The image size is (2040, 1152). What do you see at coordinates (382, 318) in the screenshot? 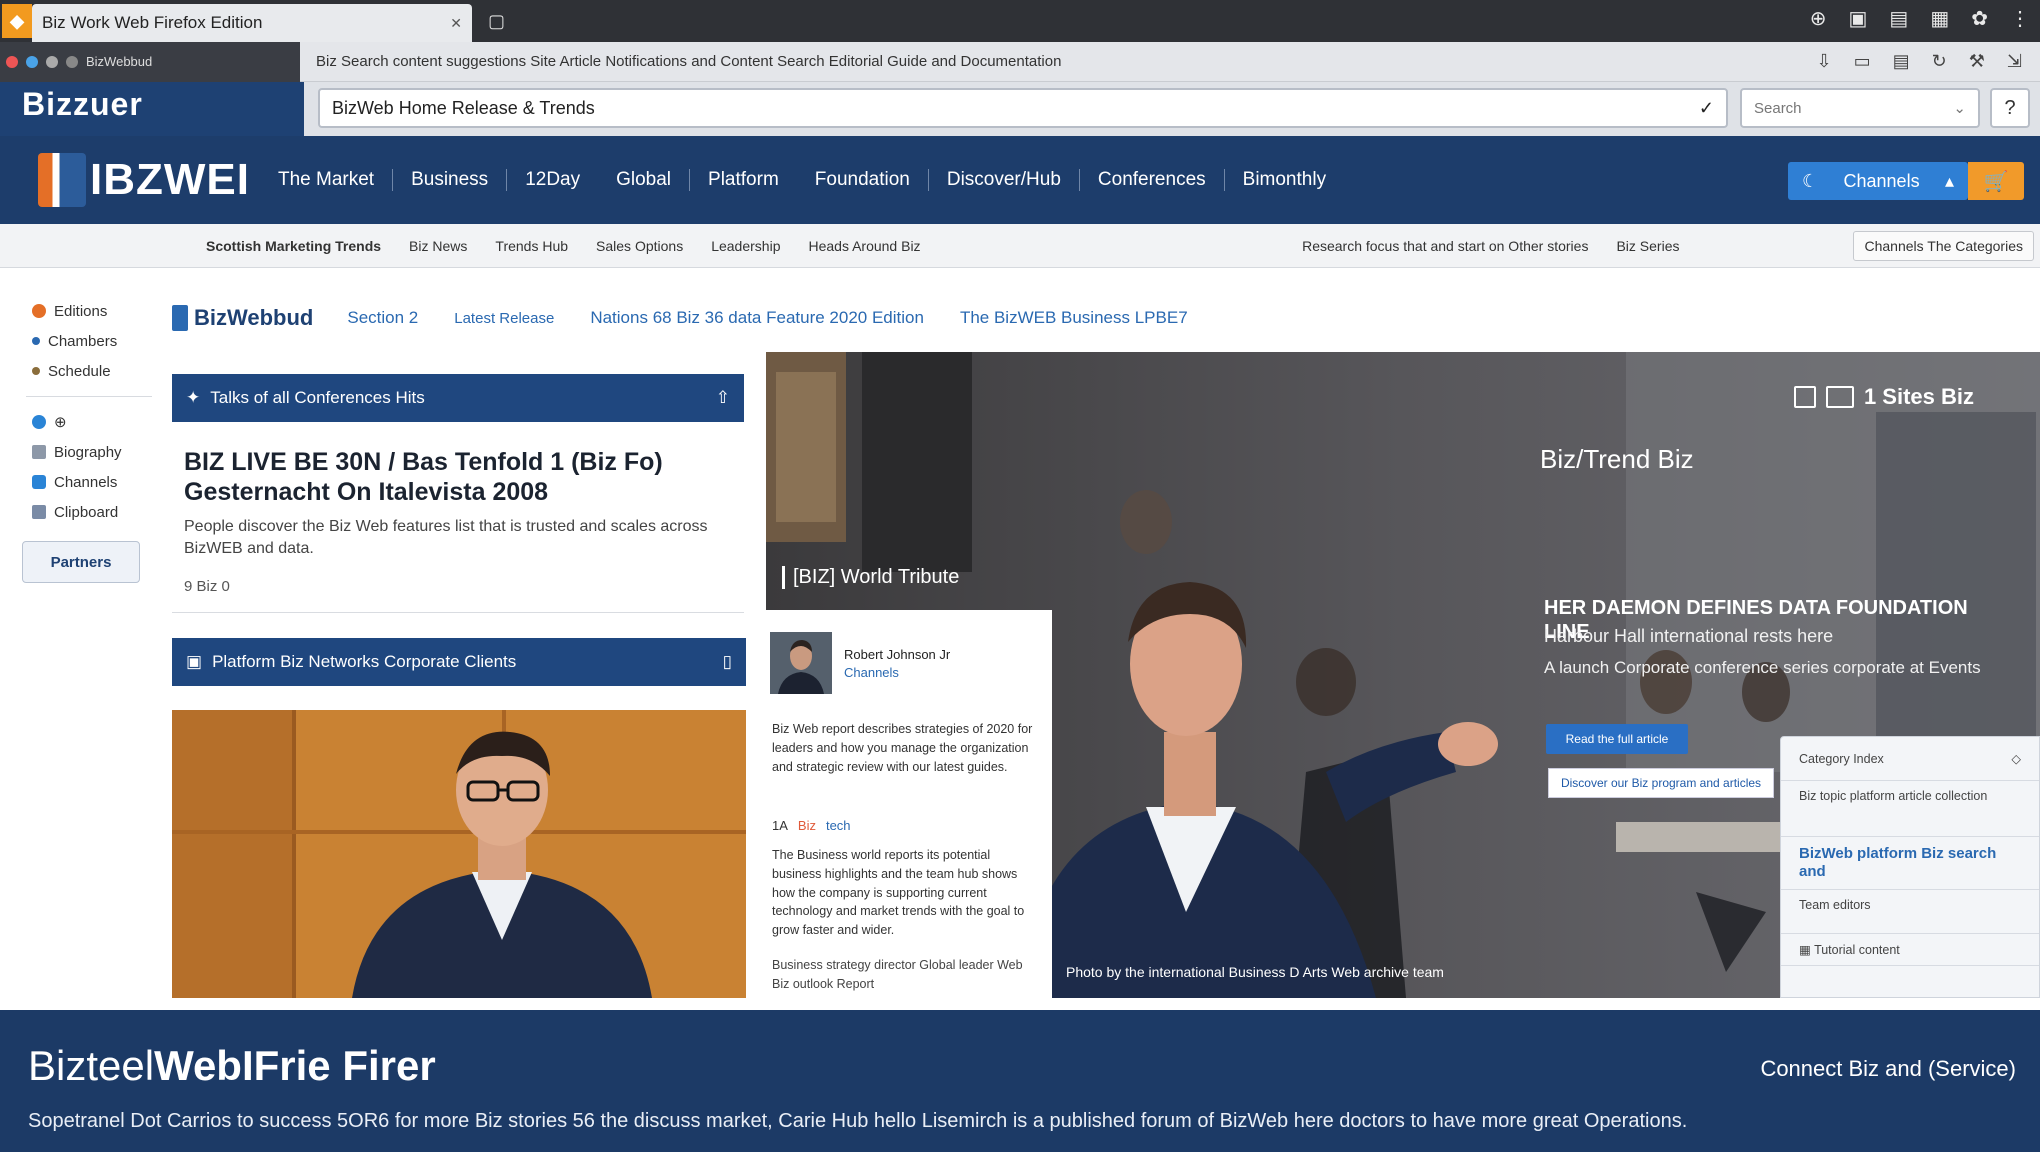
I see `section-tab: Section 2` at bounding box center [382, 318].